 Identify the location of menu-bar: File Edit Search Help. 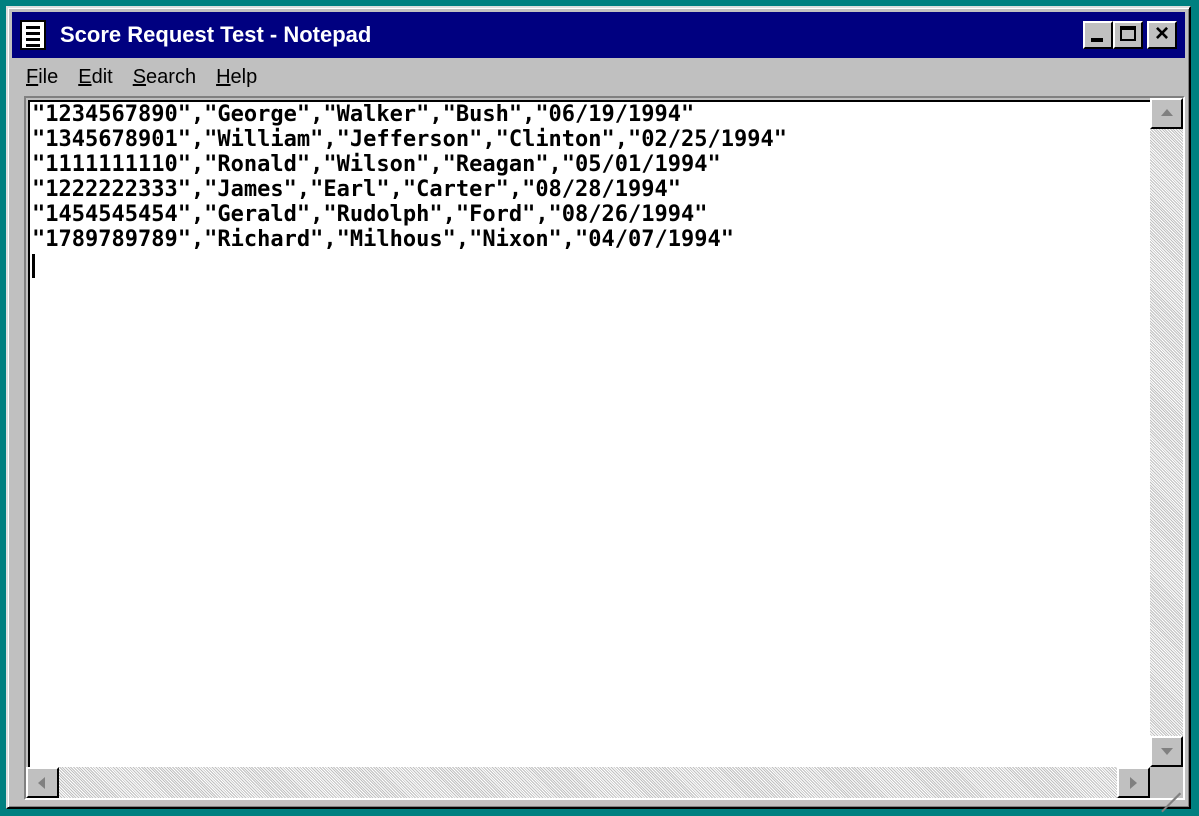
(598, 77).